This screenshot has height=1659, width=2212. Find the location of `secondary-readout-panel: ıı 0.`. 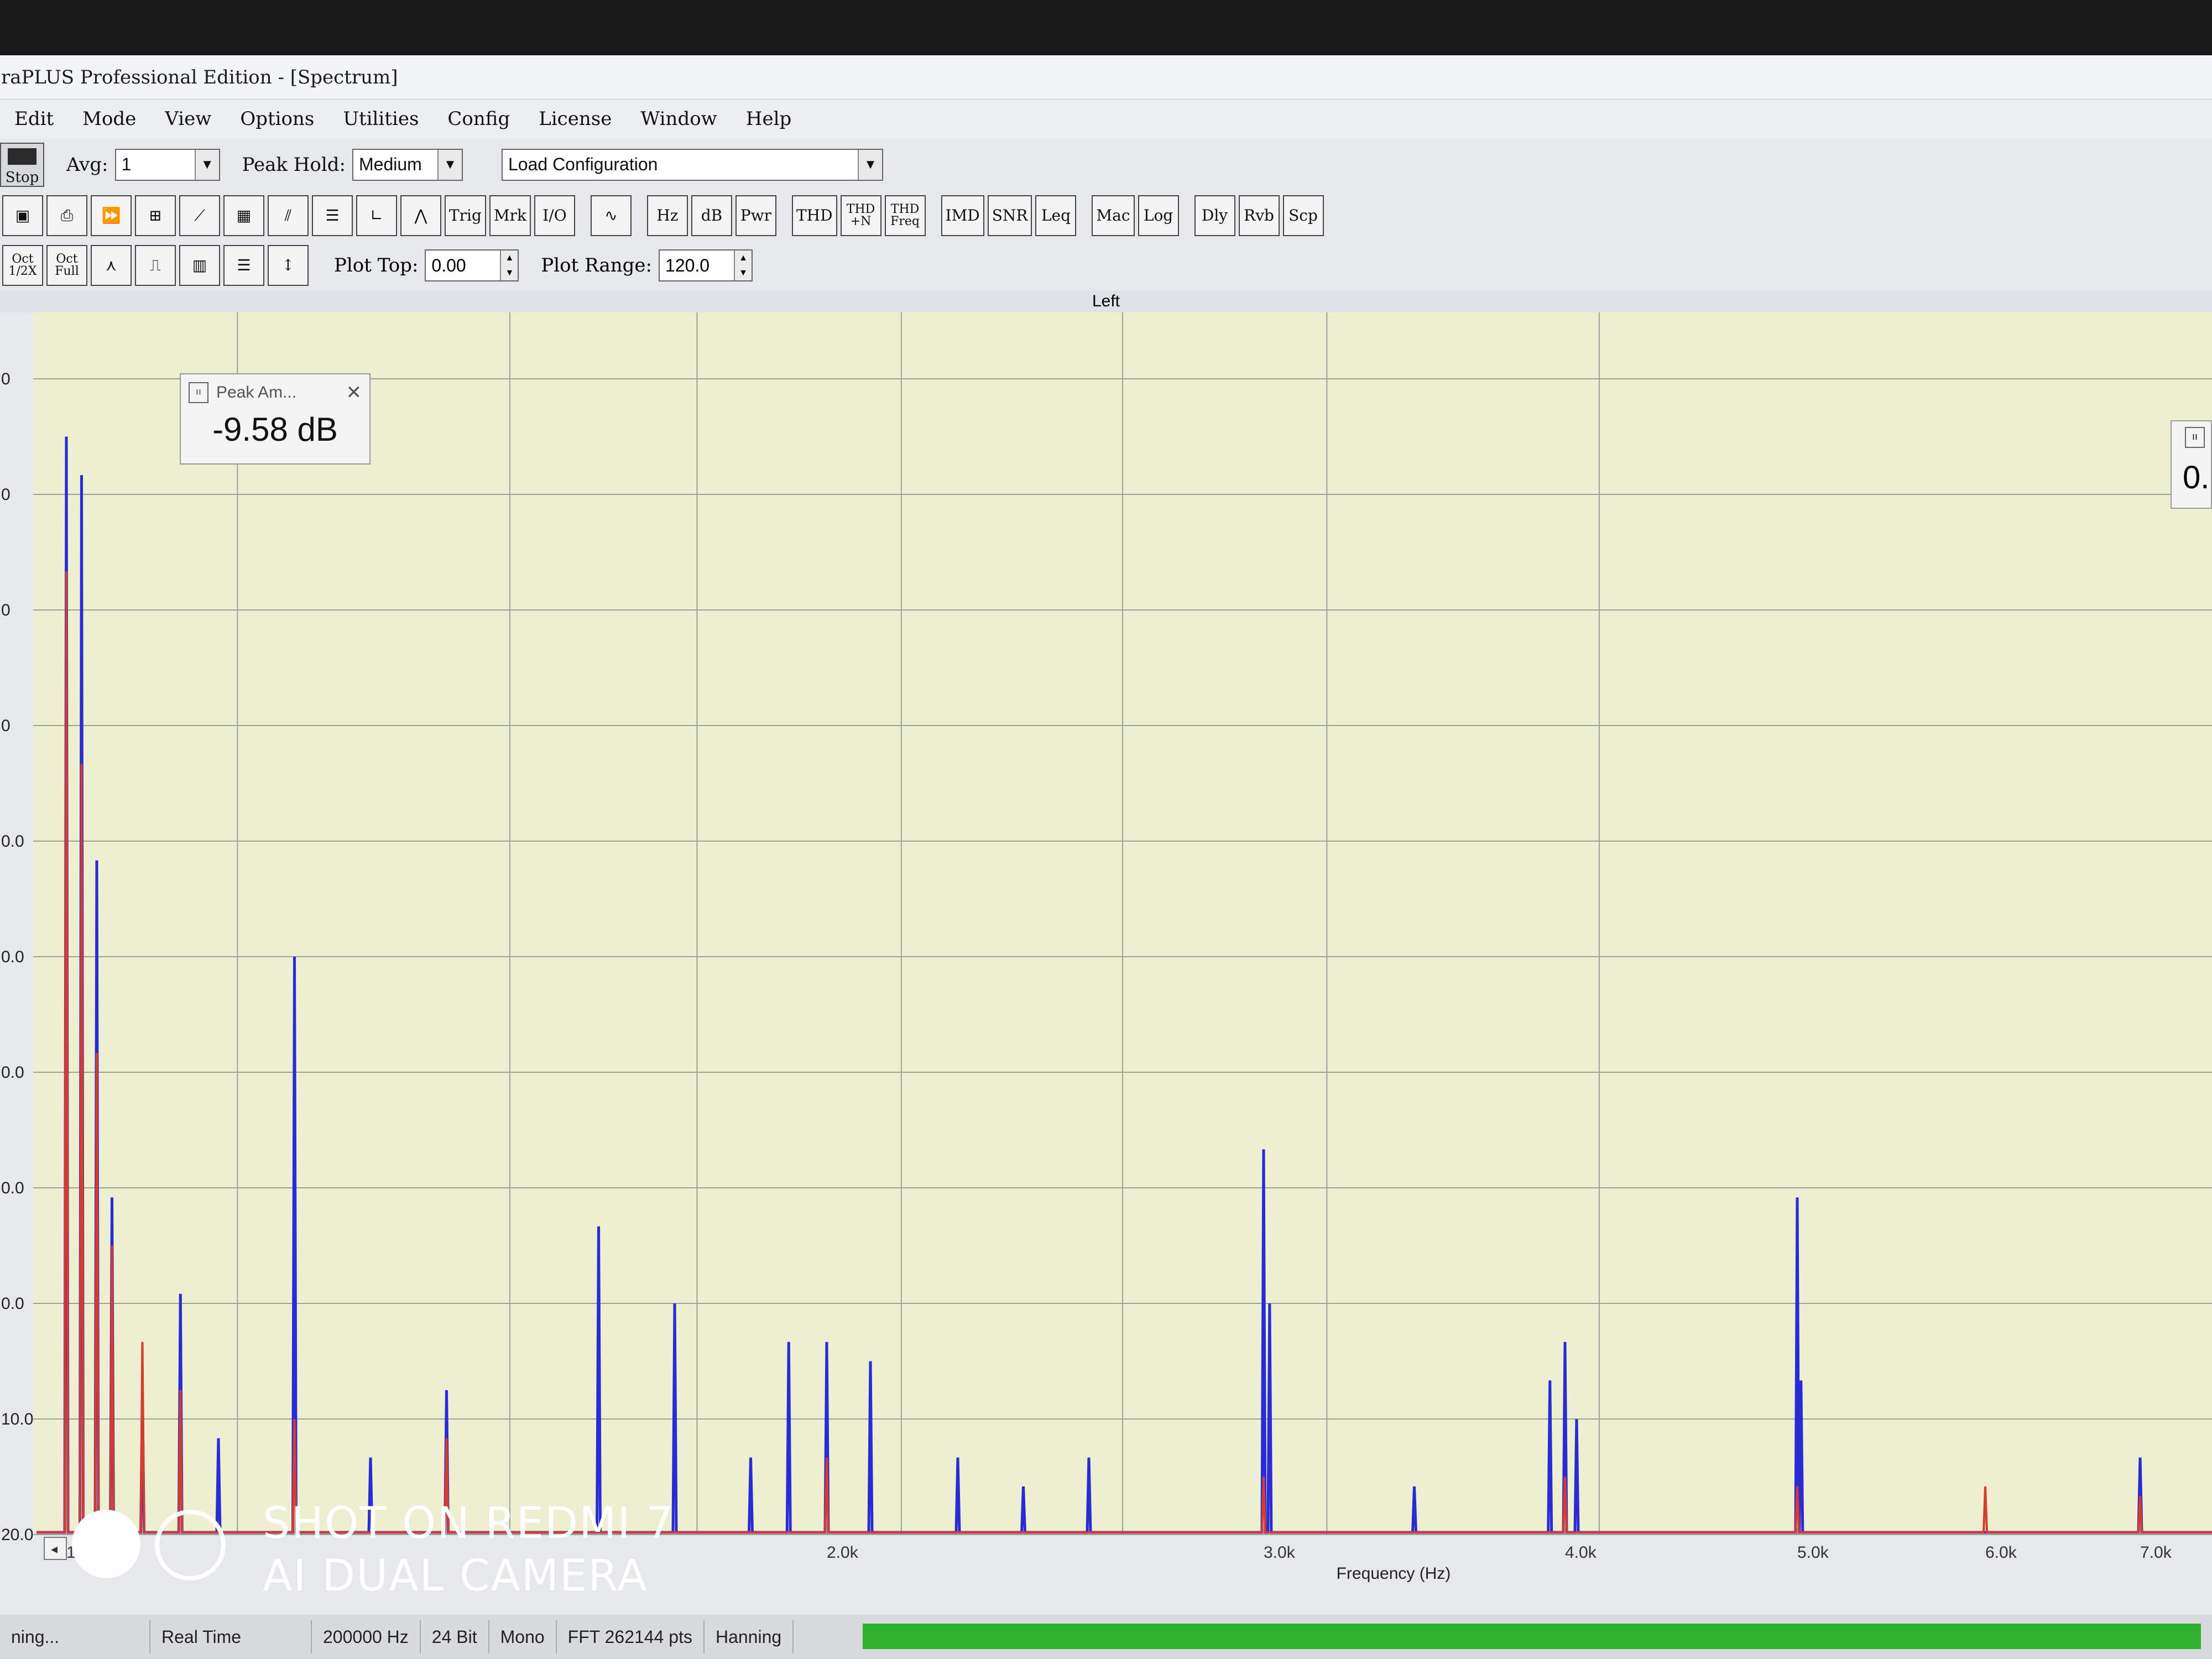

secondary-readout-panel: ıı 0. is located at coordinates (2192, 465).